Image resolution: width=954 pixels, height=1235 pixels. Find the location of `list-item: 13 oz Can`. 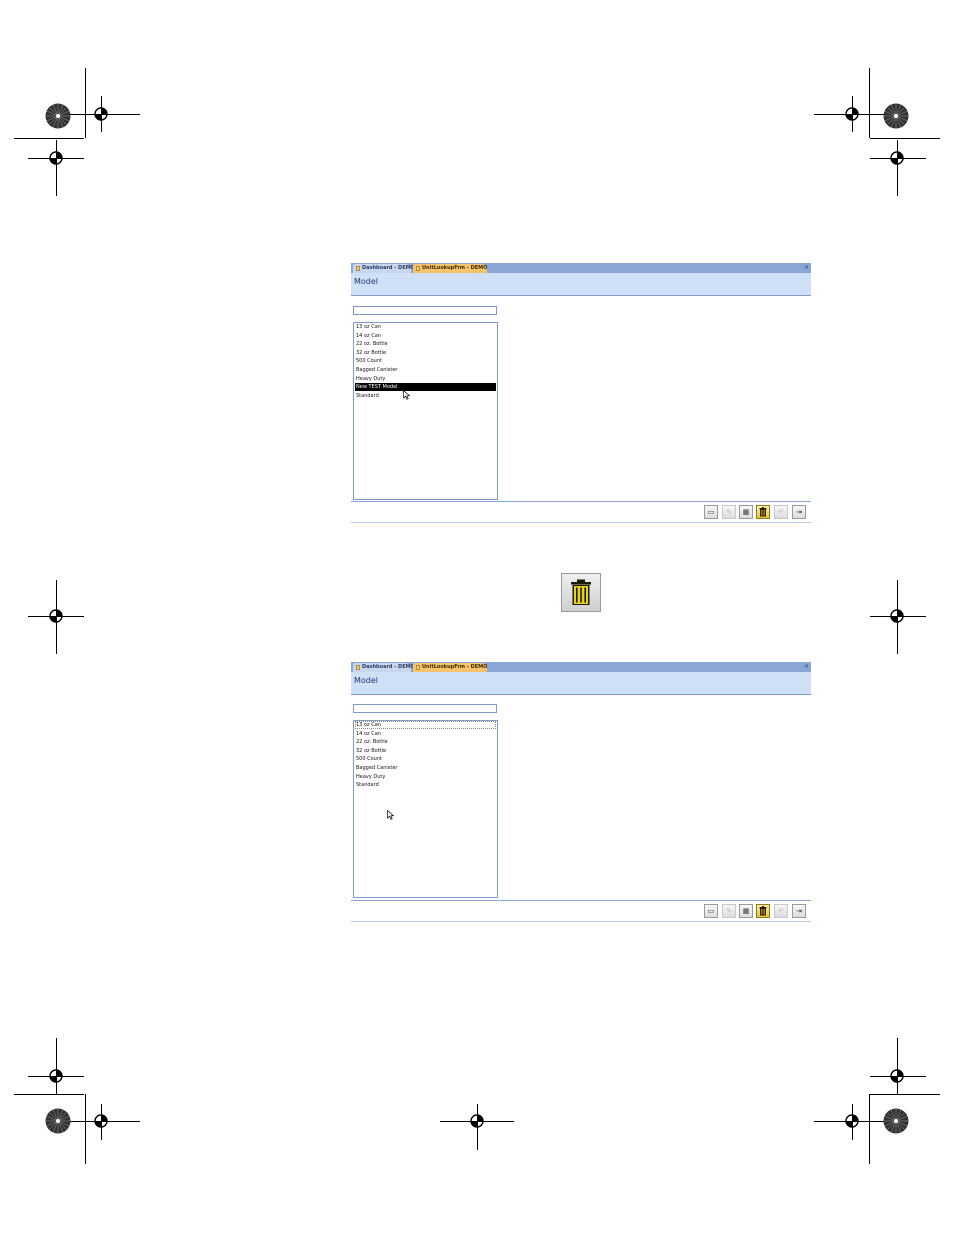

list-item: 13 oz Can is located at coordinates (425, 327).